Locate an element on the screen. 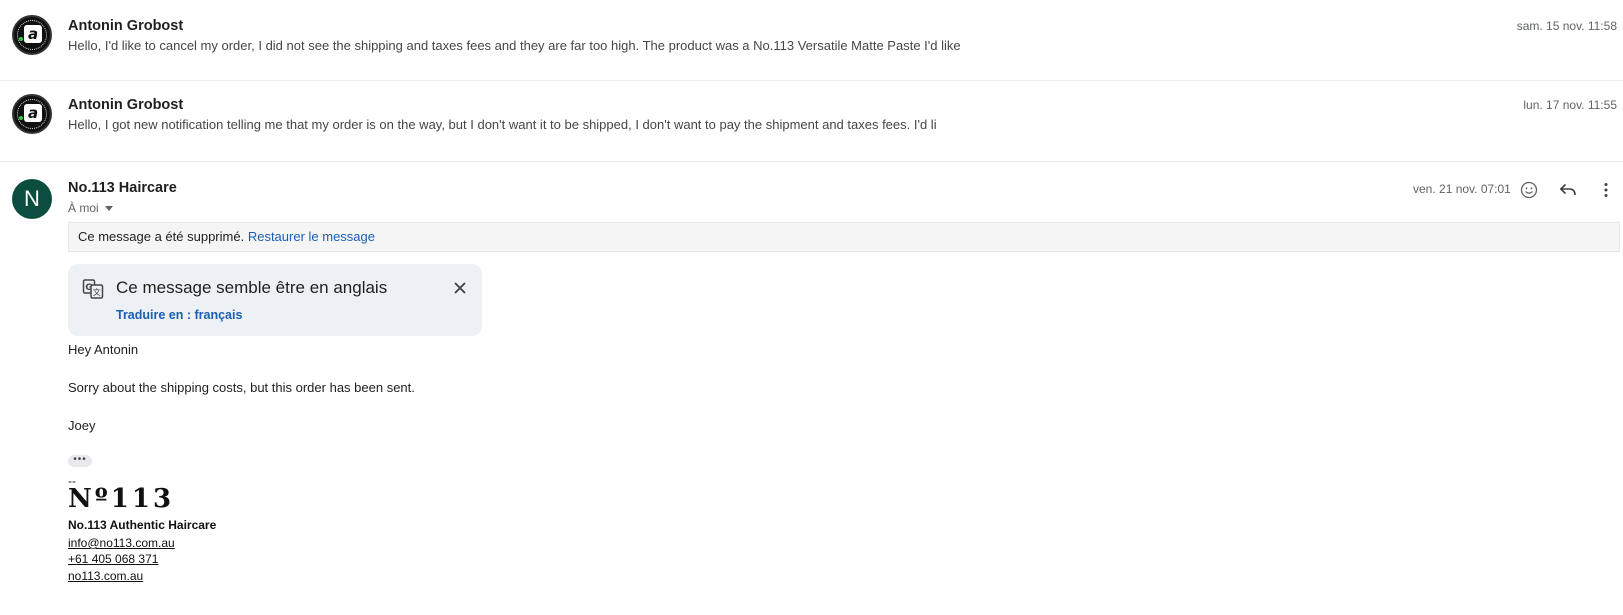  show-trimmed-content-button: ••• is located at coordinates (80, 461).